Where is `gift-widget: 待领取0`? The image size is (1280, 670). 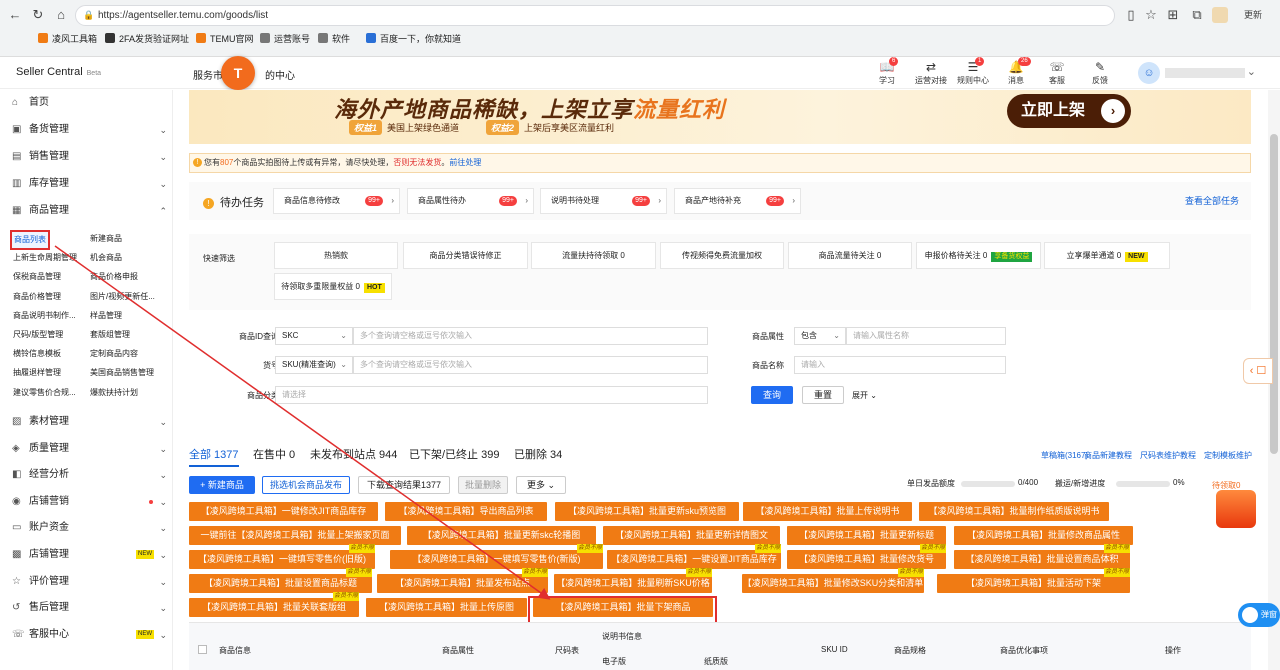
gift-widget: 待领取0 is located at coordinates (1238, 506).